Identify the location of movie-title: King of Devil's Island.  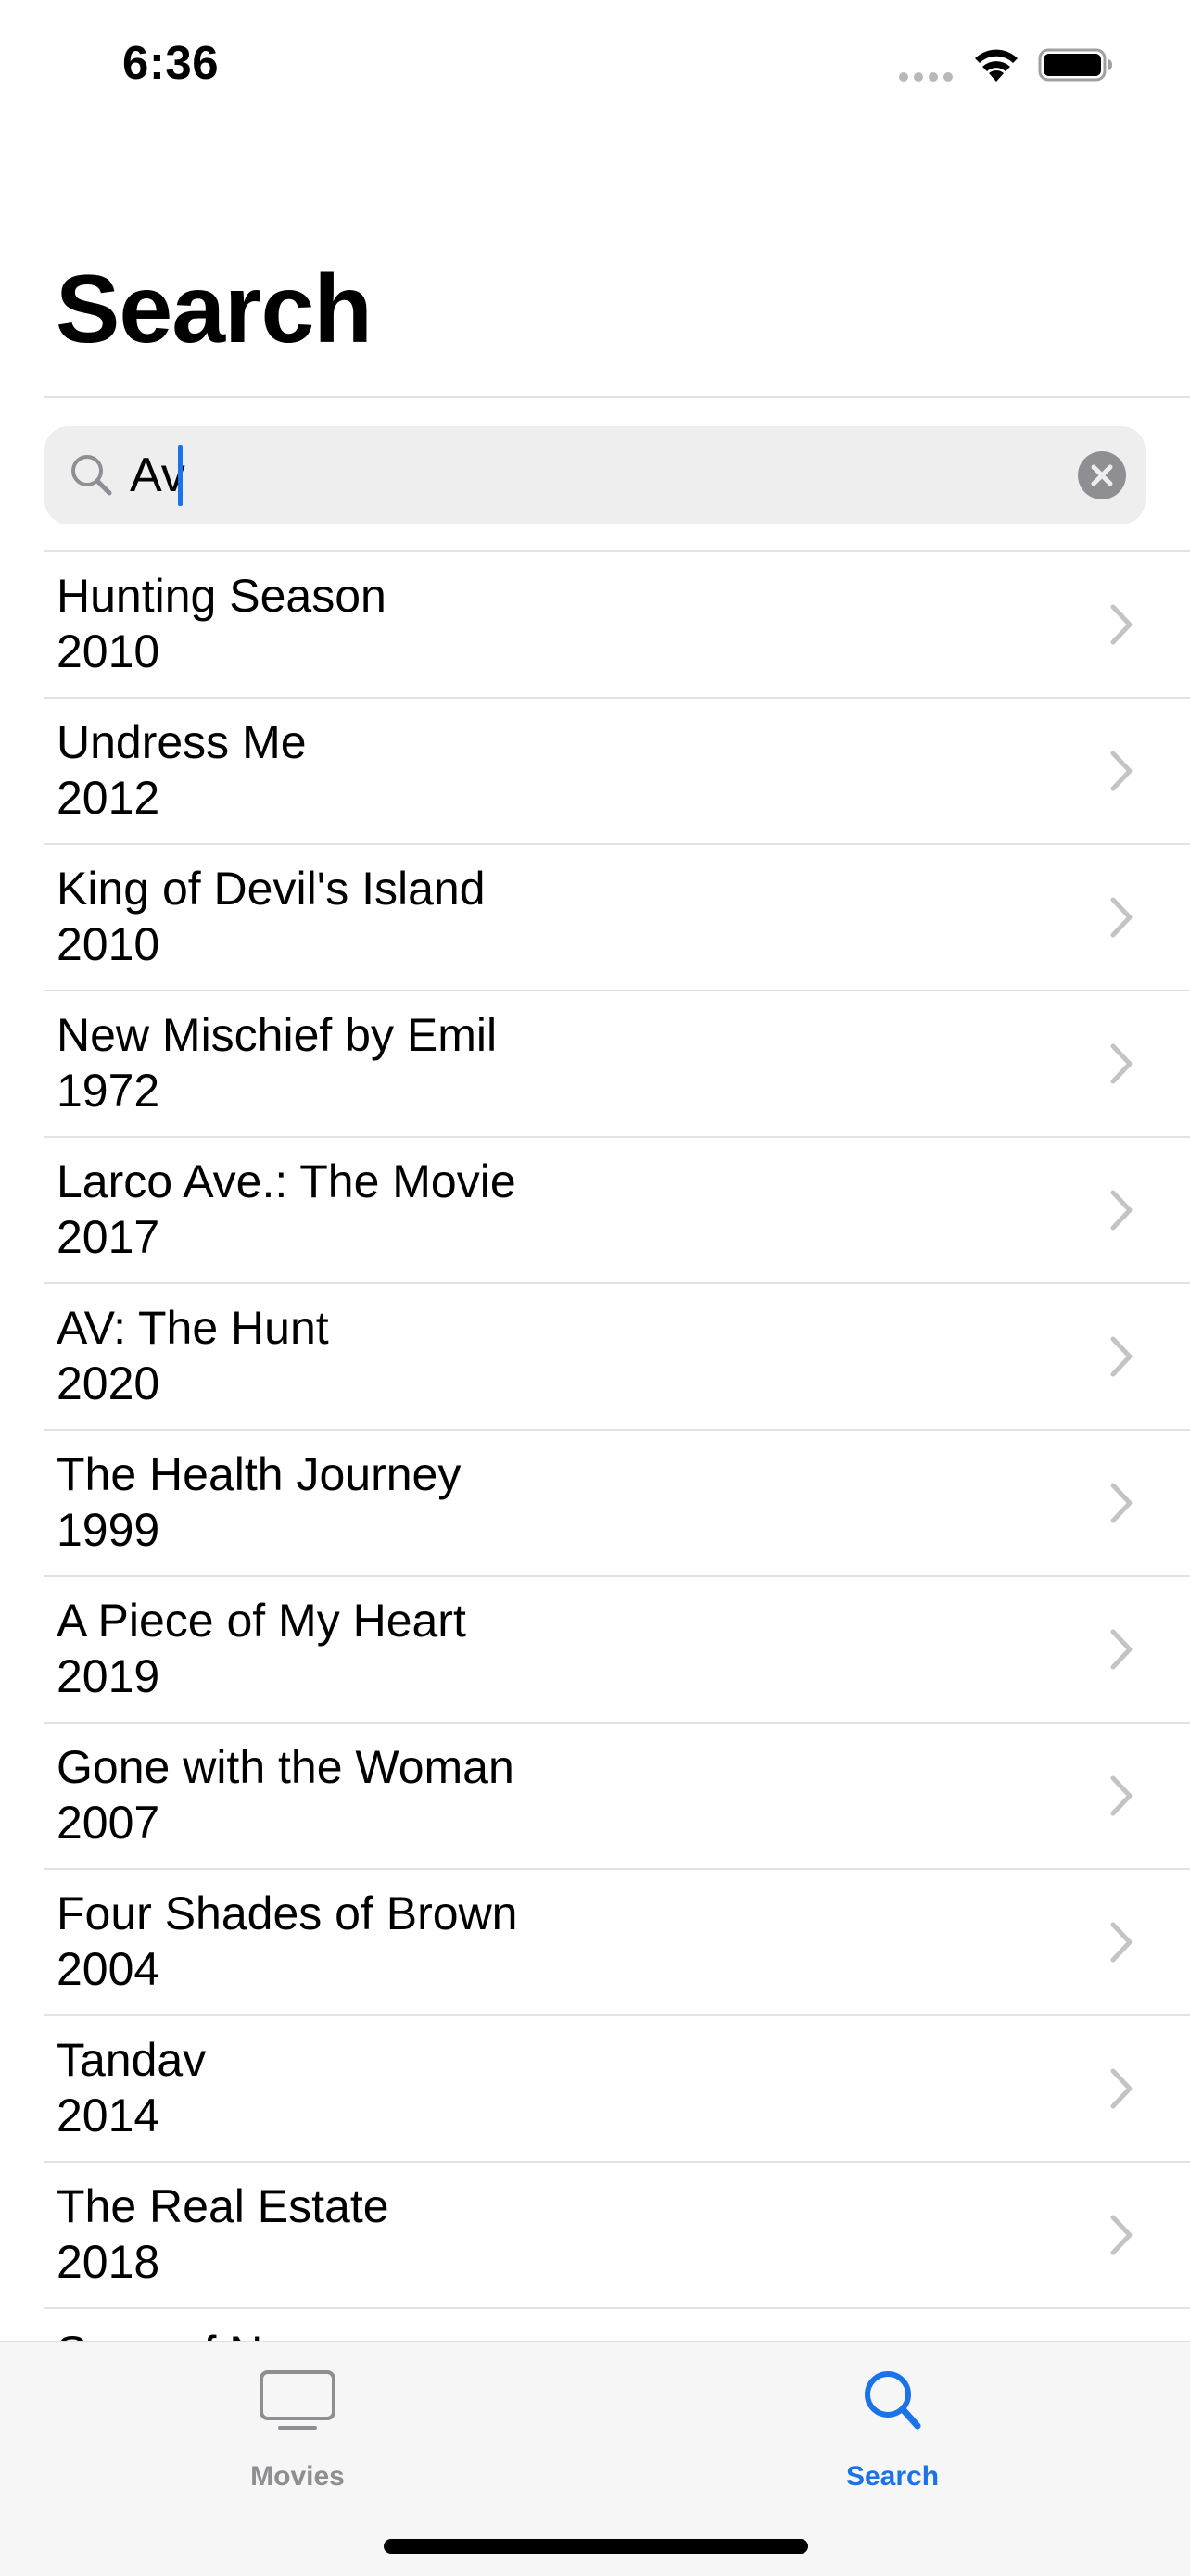
(271, 889).